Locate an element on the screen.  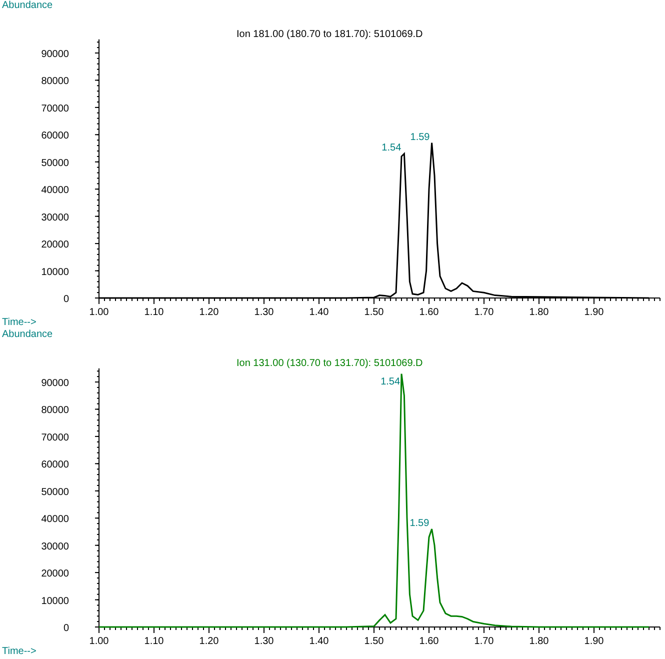
chart-title: Ion 181.00 (180.70 to 181.70): 5101069.D is located at coordinates (329, 34).